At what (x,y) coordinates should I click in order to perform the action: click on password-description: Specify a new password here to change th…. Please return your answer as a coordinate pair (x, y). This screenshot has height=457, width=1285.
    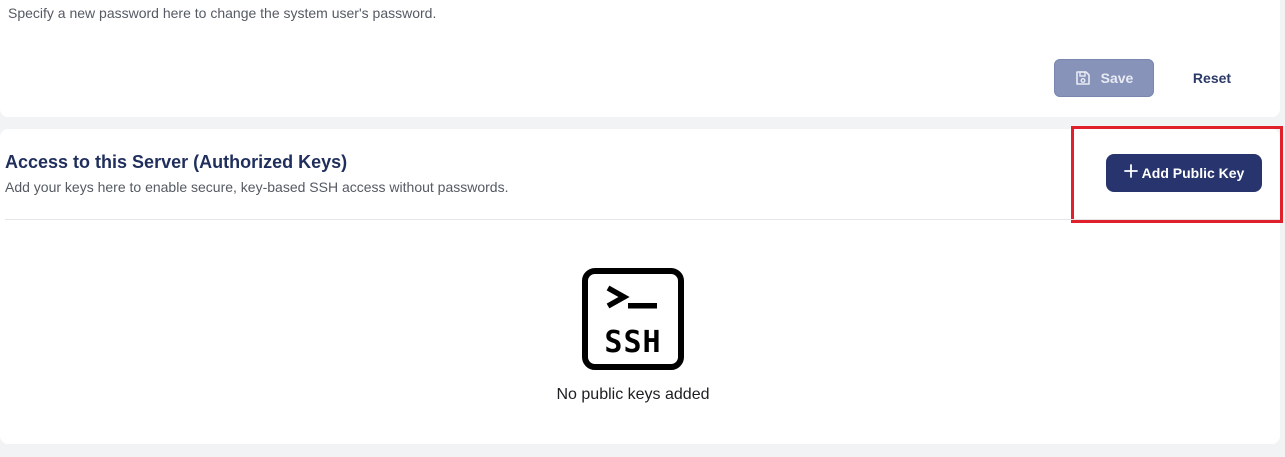
    Looking at the image, I should click on (222, 13).